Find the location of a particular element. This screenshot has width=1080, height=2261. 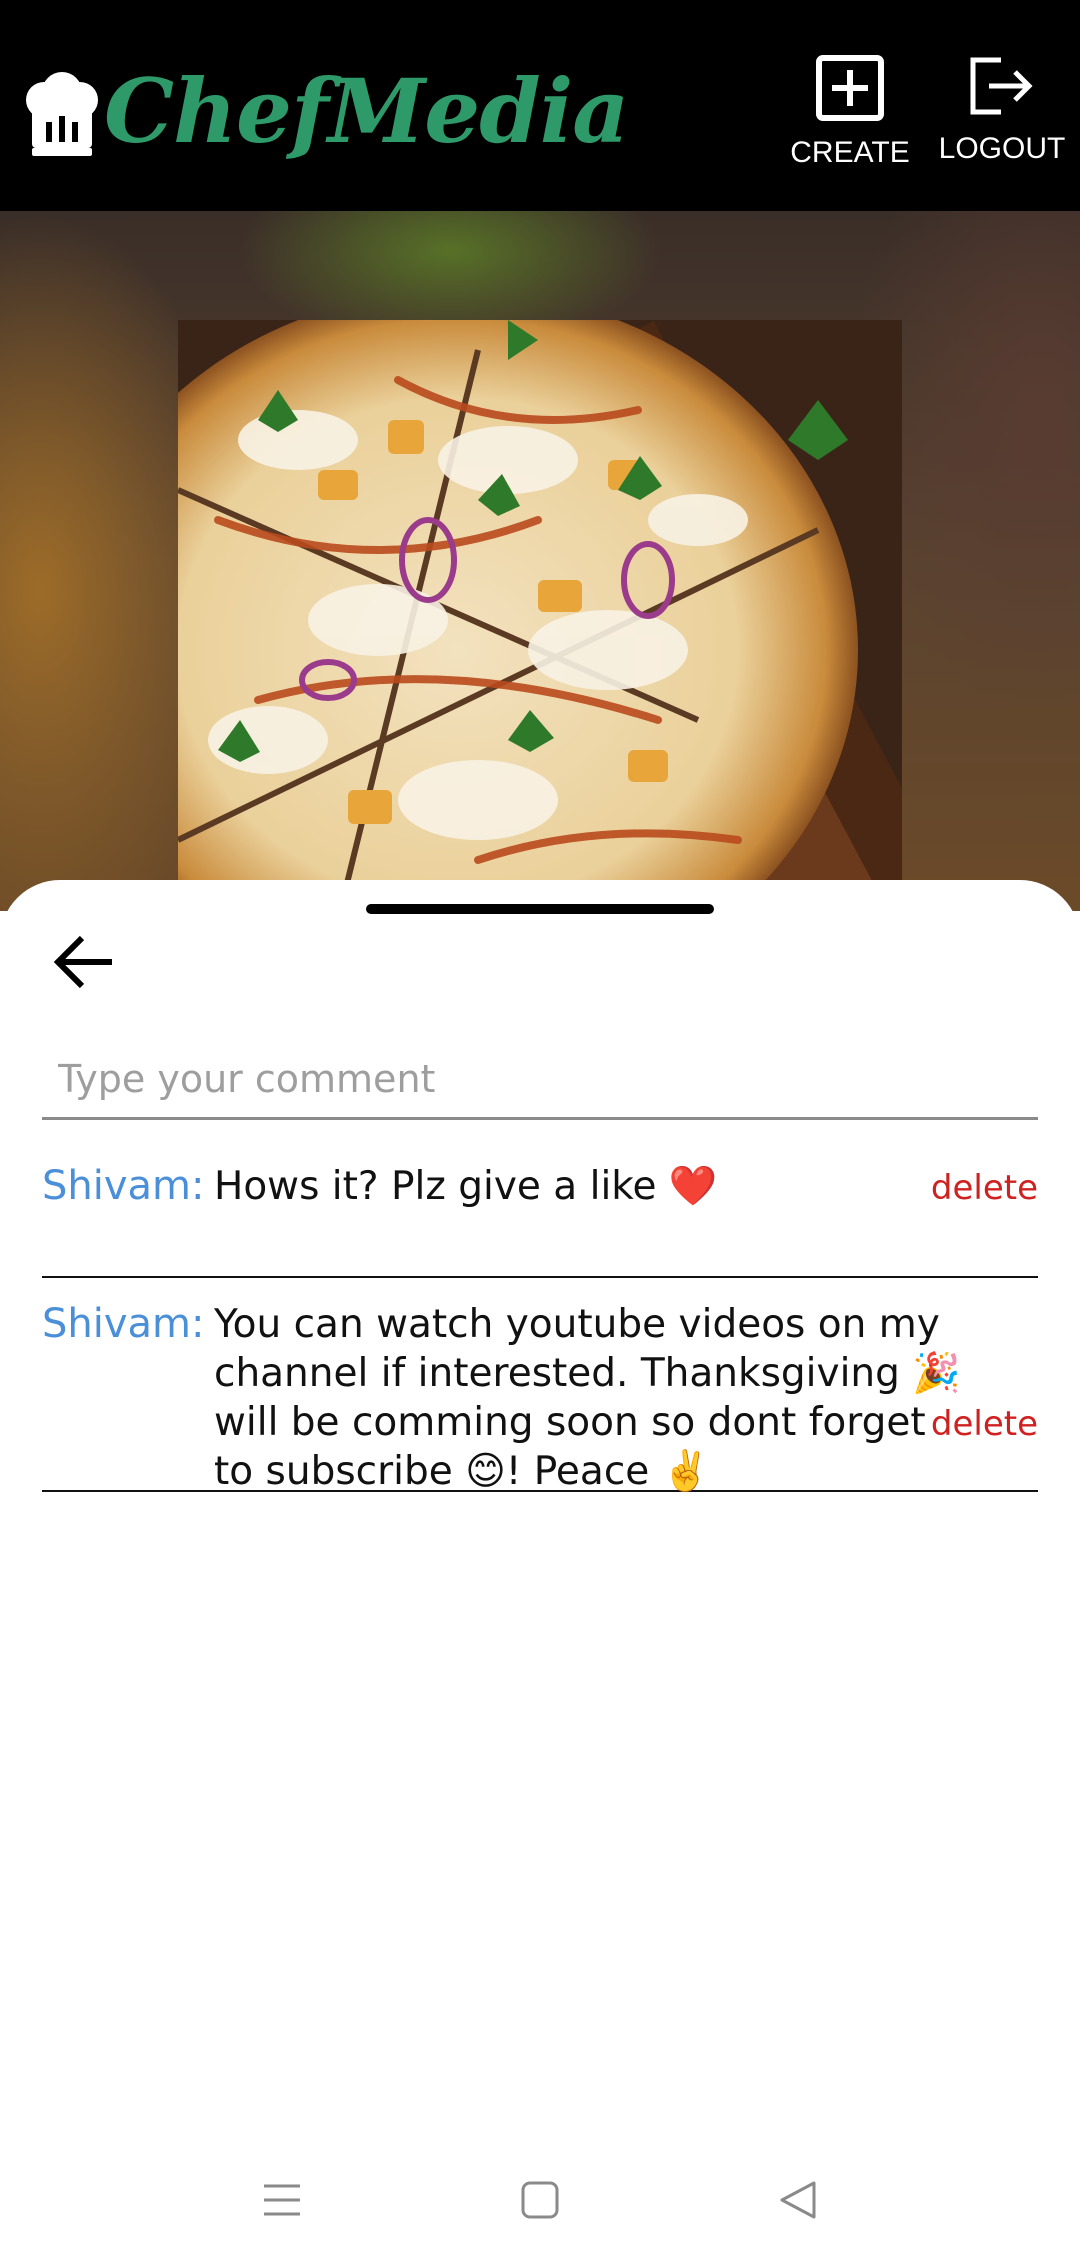

comment-input is located at coordinates (540, 1080).